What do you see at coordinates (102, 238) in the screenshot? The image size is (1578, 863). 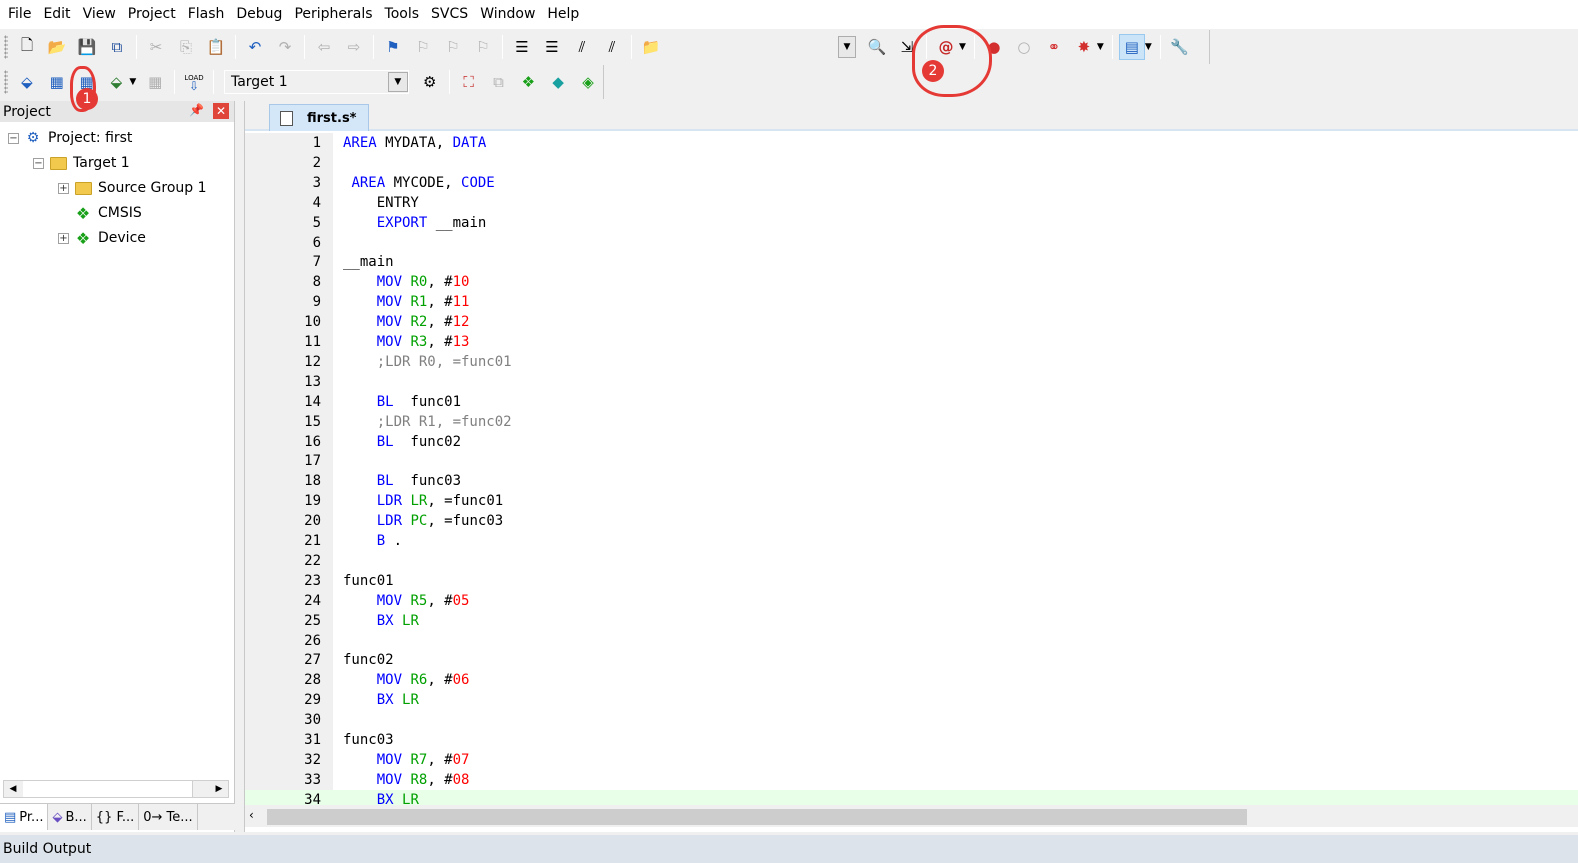 I see `tree-item-device: + ❖ Device` at bounding box center [102, 238].